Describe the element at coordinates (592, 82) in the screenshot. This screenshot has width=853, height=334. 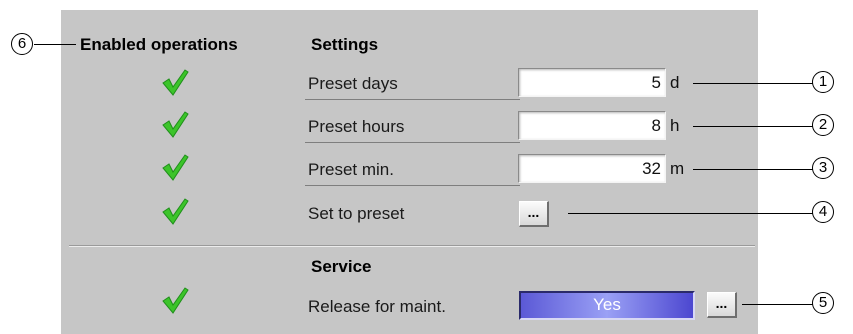
I see `preset-days-input: 5` at that location.